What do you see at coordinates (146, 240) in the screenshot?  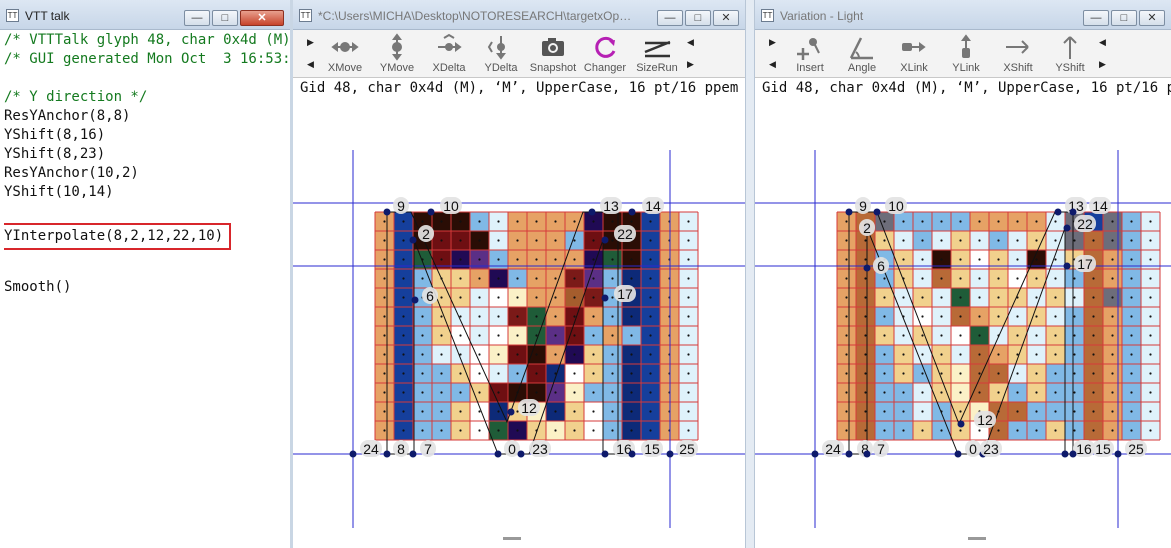 I see `highlighted-code-line: YInterpolate(8,2,12,22,10)` at bounding box center [146, 240].